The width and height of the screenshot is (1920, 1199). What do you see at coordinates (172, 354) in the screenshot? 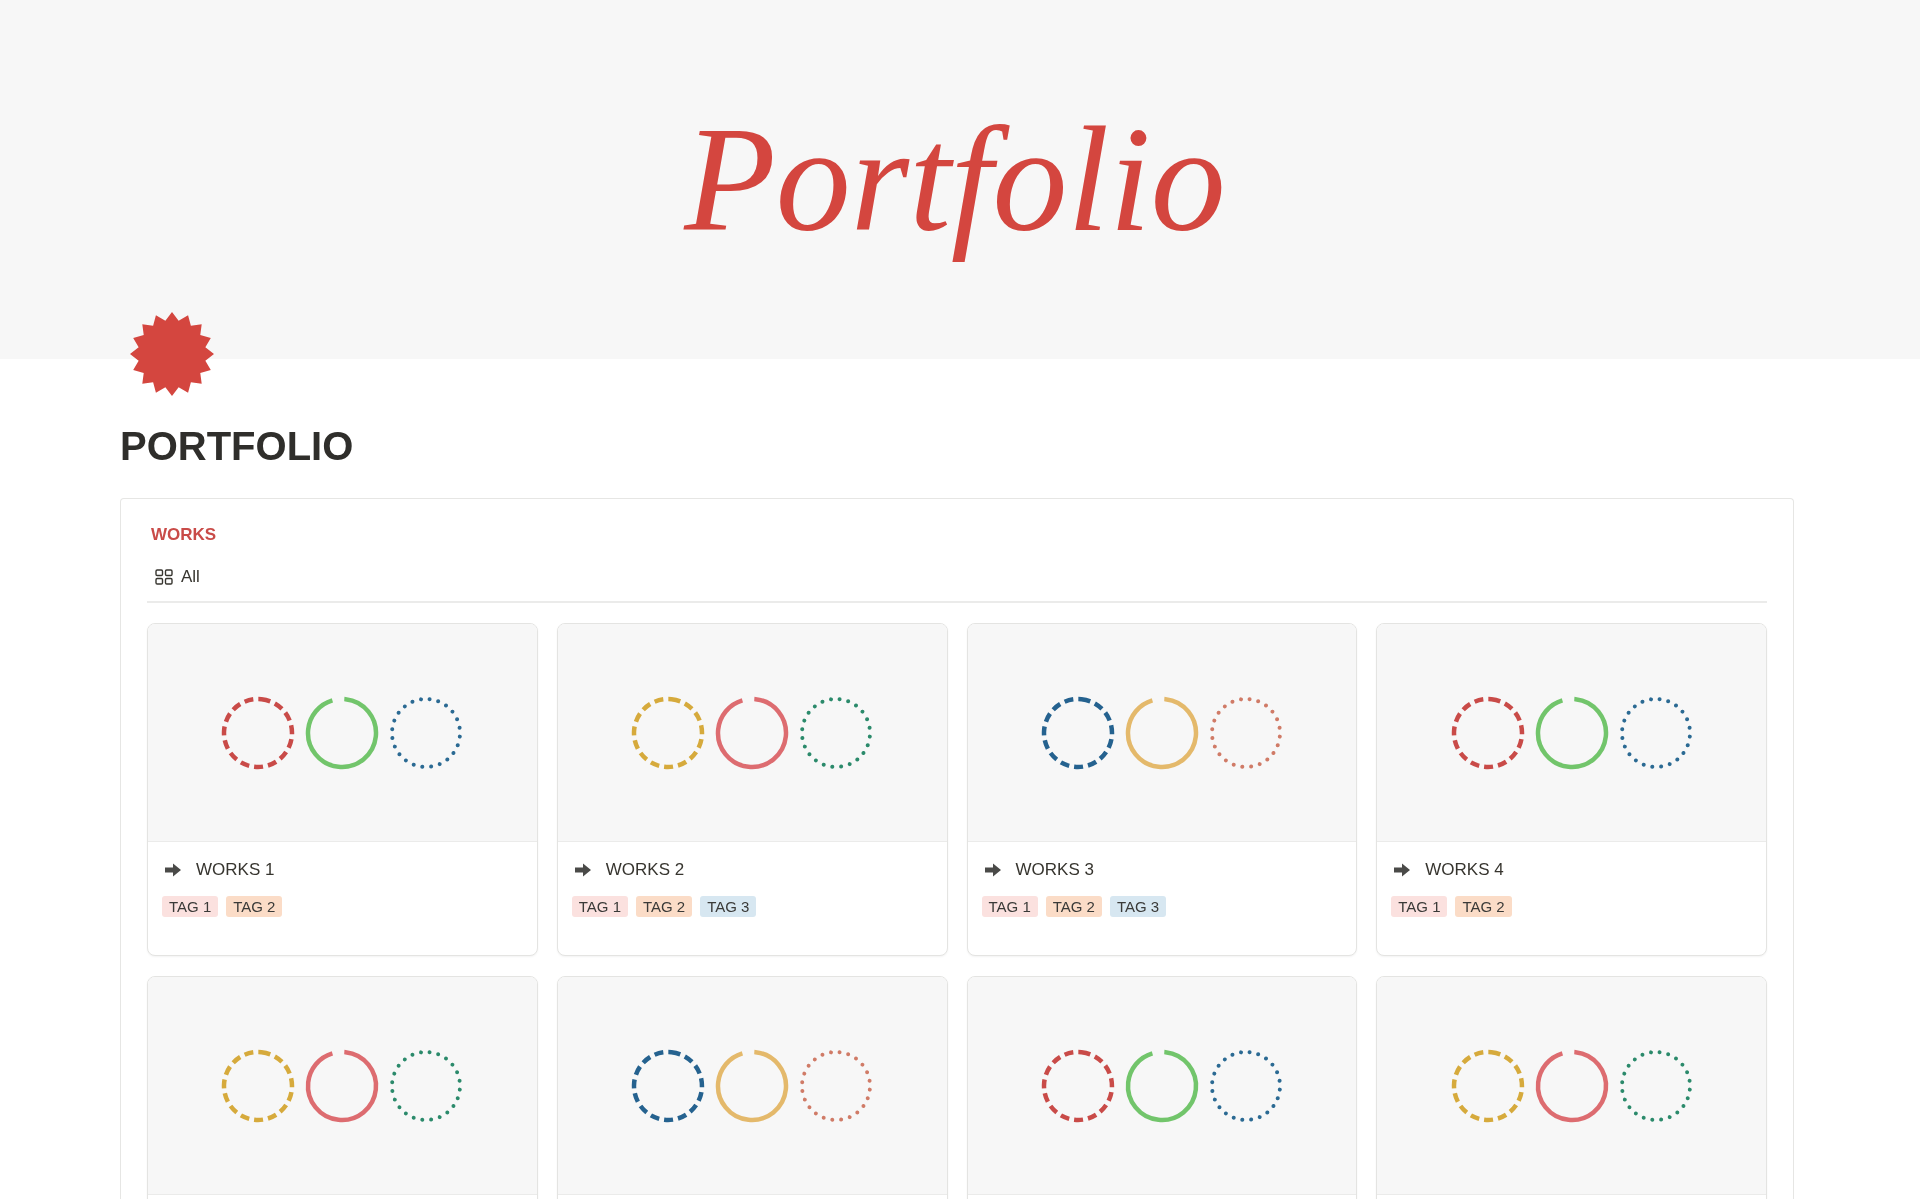
I see `starburst-icon` at bounding box center [172, 354].